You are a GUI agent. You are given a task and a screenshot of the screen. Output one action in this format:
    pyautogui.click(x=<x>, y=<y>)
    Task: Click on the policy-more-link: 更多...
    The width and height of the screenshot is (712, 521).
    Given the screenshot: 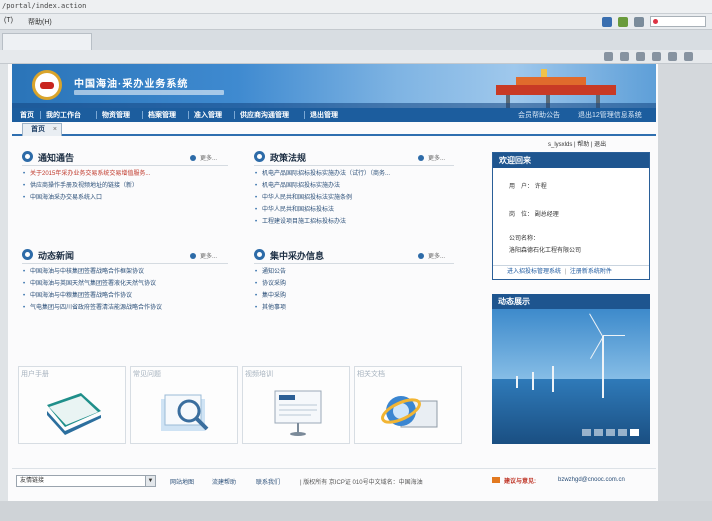 What is the action you would take?
    pyautogui.click(x=431, y=157)
    